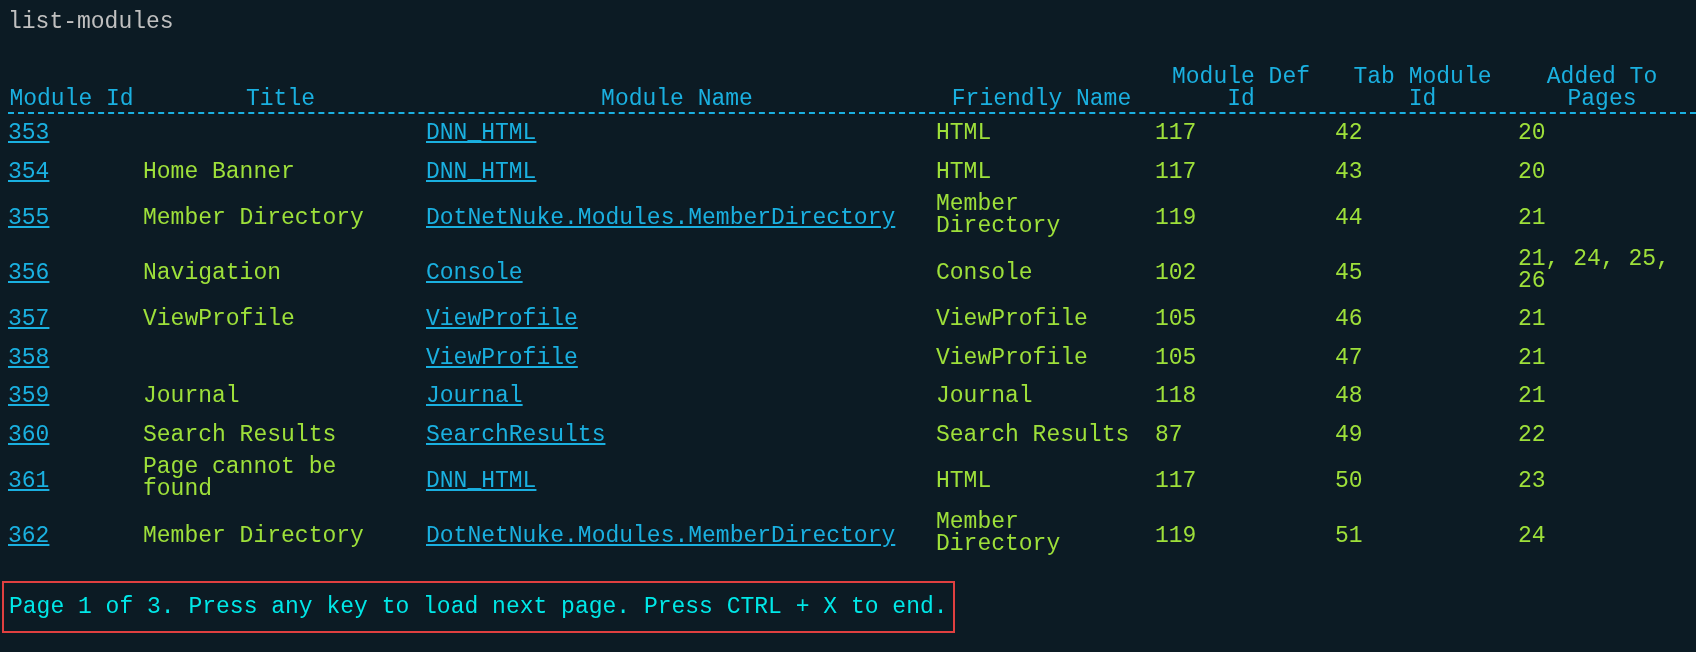  I want to click on table-cell: 43, so click(1349, 171).